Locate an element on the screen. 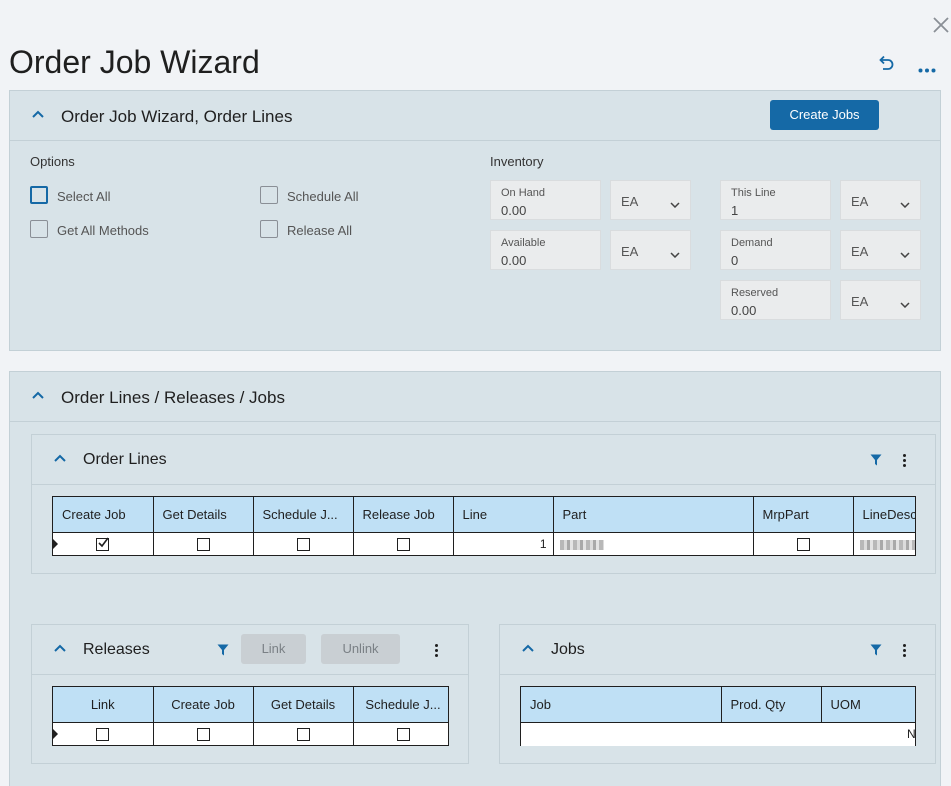  releases-title: Releases is located at coordinates (116, 649).